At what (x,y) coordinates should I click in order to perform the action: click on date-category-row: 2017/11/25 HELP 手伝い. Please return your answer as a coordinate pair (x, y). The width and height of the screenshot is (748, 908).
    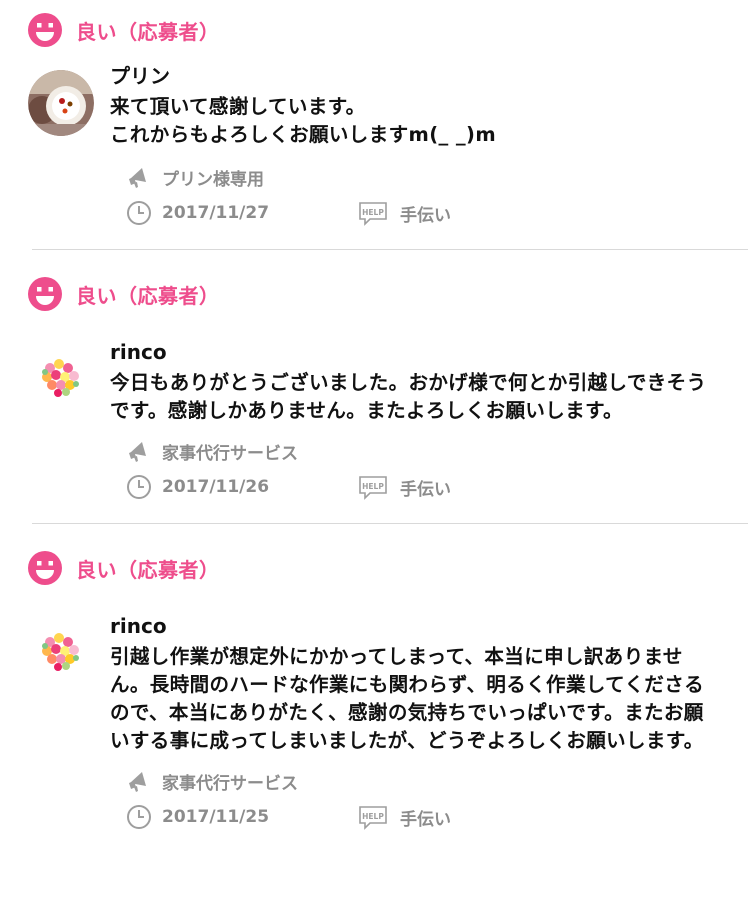
    Looking at the image, I should click on (437, 817).